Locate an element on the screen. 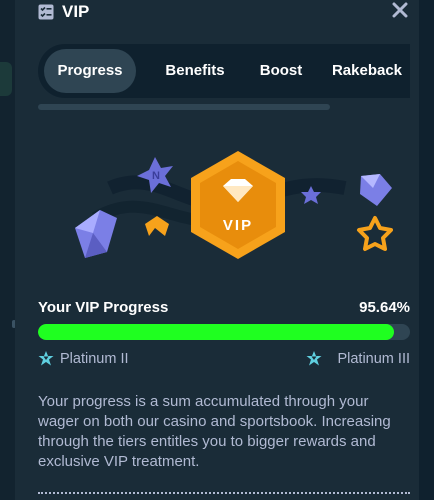 The height and width of the screenshot is (500, 434). svg-text: VIP is located at coordinates (238, 225).